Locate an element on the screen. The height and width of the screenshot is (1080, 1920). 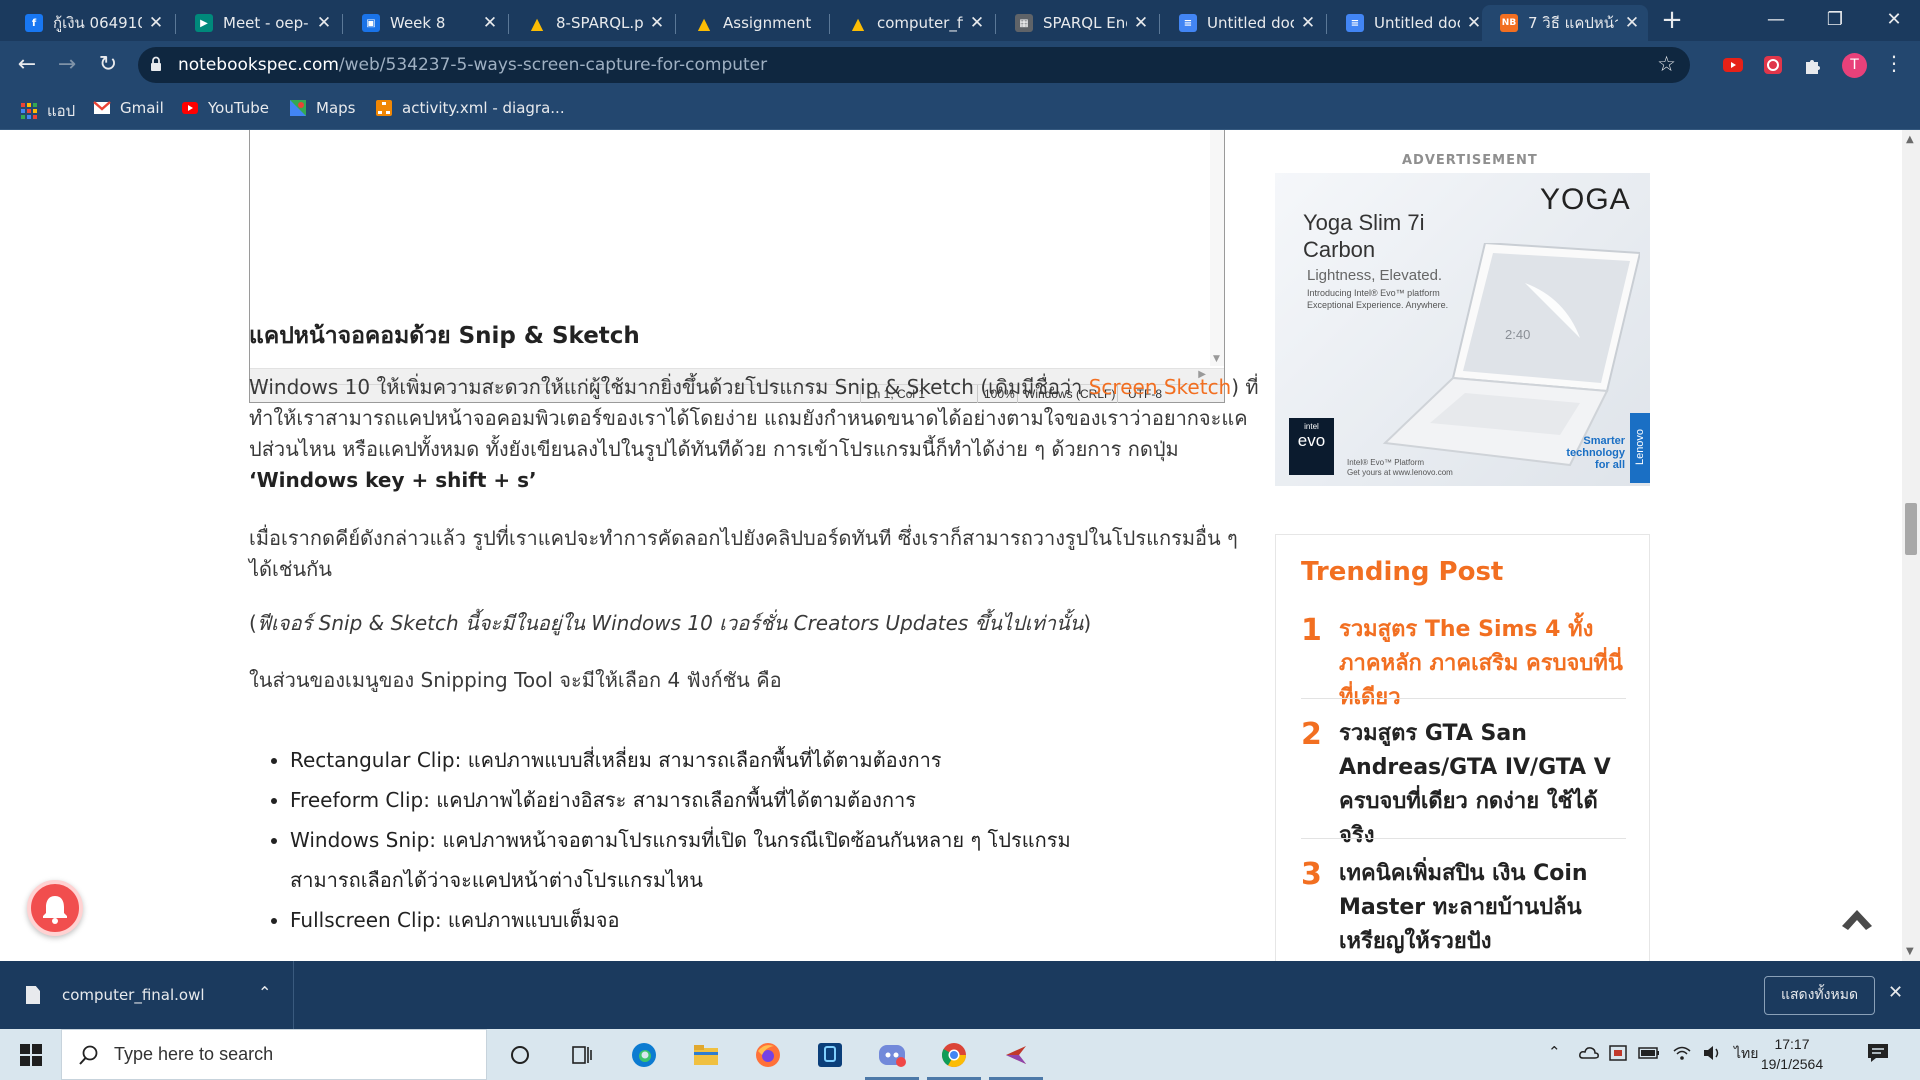
app-tray-icon is located at coordinates (1618, 1053).